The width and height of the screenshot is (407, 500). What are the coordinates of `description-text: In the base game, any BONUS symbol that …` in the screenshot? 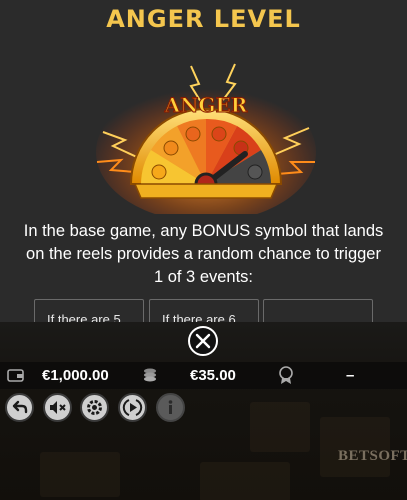 It's located at (203, 254).